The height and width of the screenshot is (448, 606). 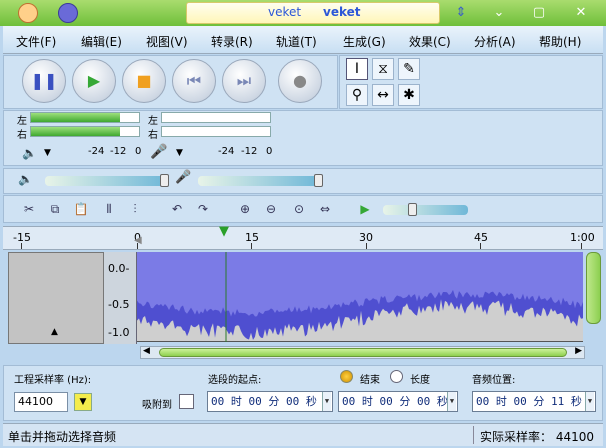 What do you see at coordinates (164, 180) in the screenshot?
I see `output-volume-thumb` at bounding box center [164, 180].